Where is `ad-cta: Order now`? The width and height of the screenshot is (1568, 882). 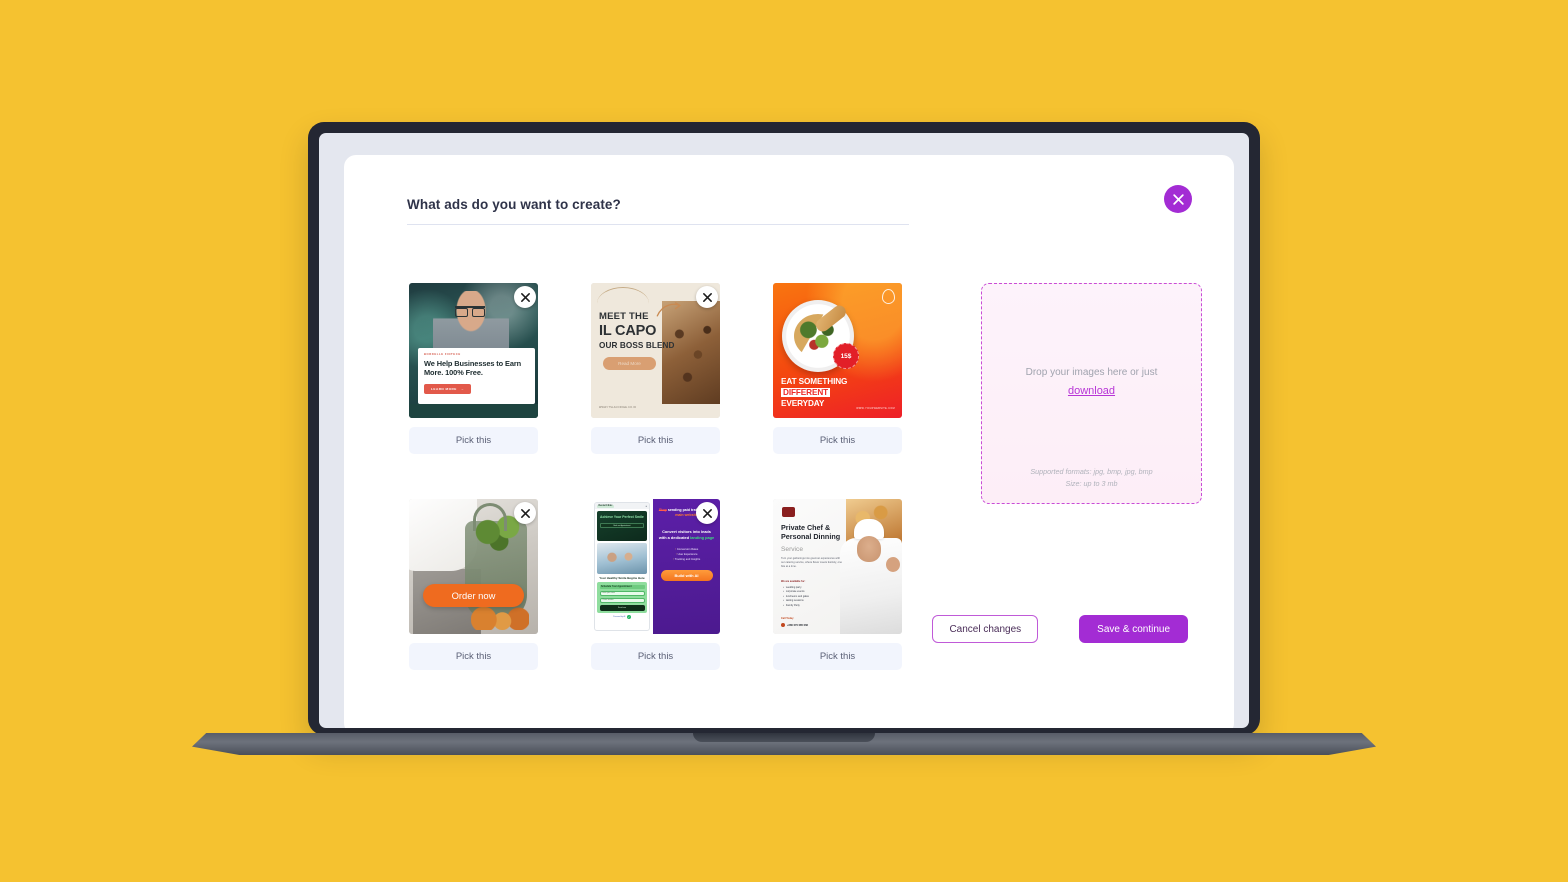 ad-cta: Order now is located at coordinates (473, 595).